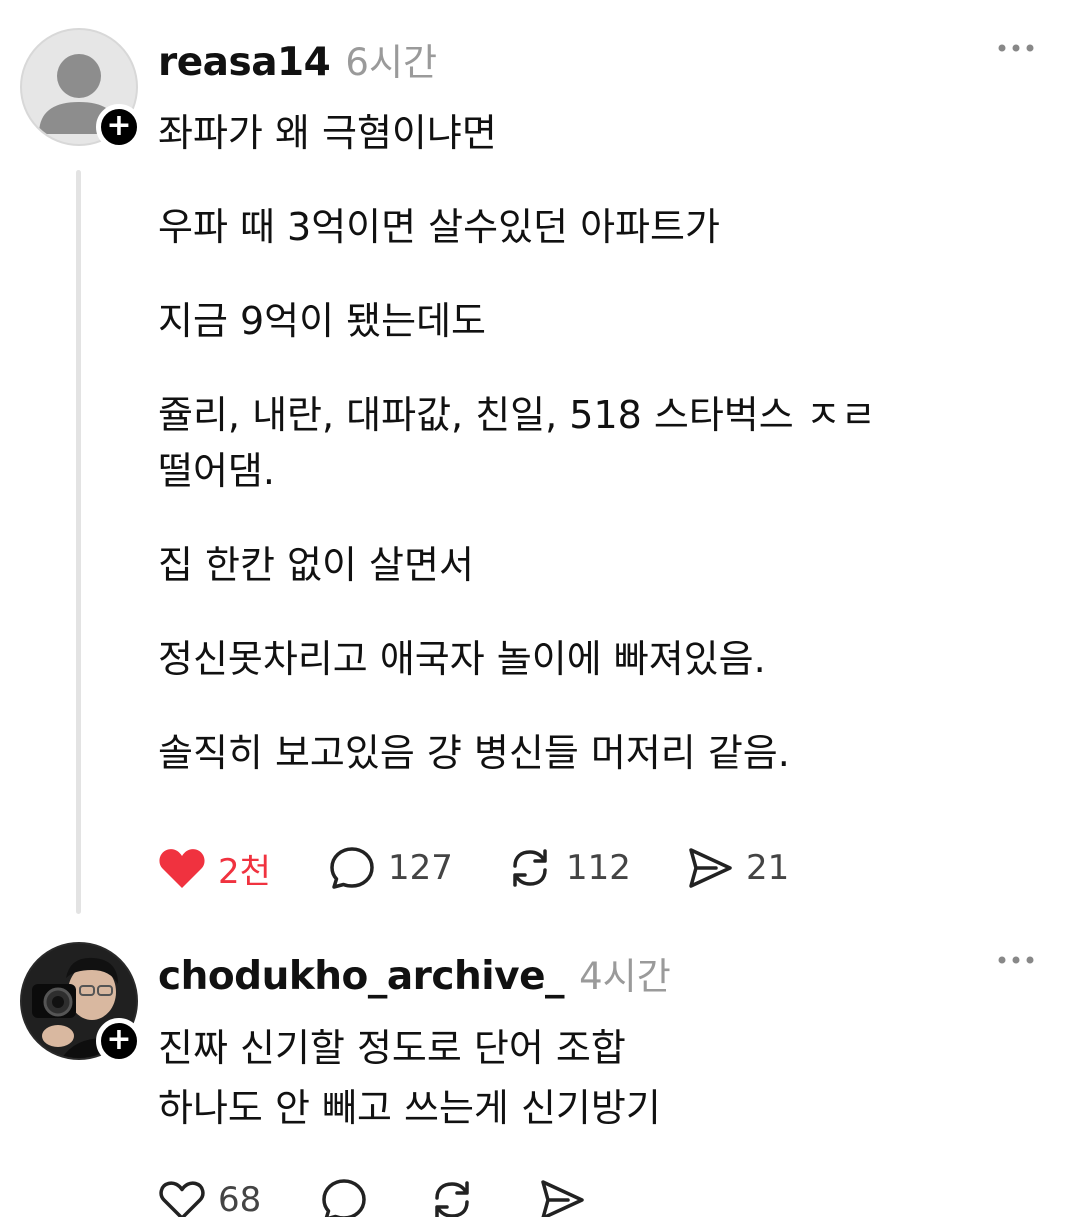 This screenshot has height=1217, width=1080. What do you see at coordinates (391, 62) in the screenshot?
I see `timestamp: 6시간` at bounding box center [391, 62].